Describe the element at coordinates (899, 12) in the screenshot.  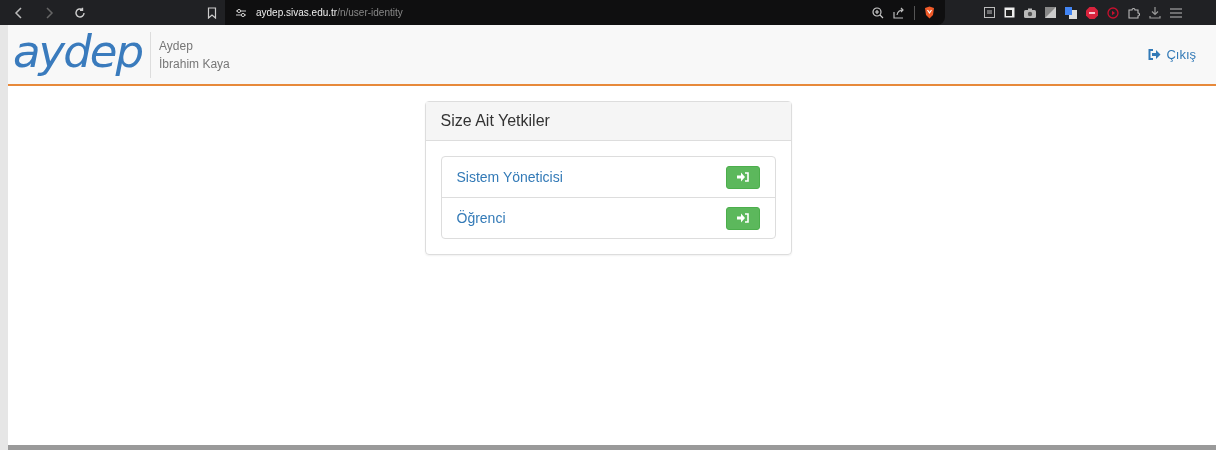
I see `share-icon` at that location.